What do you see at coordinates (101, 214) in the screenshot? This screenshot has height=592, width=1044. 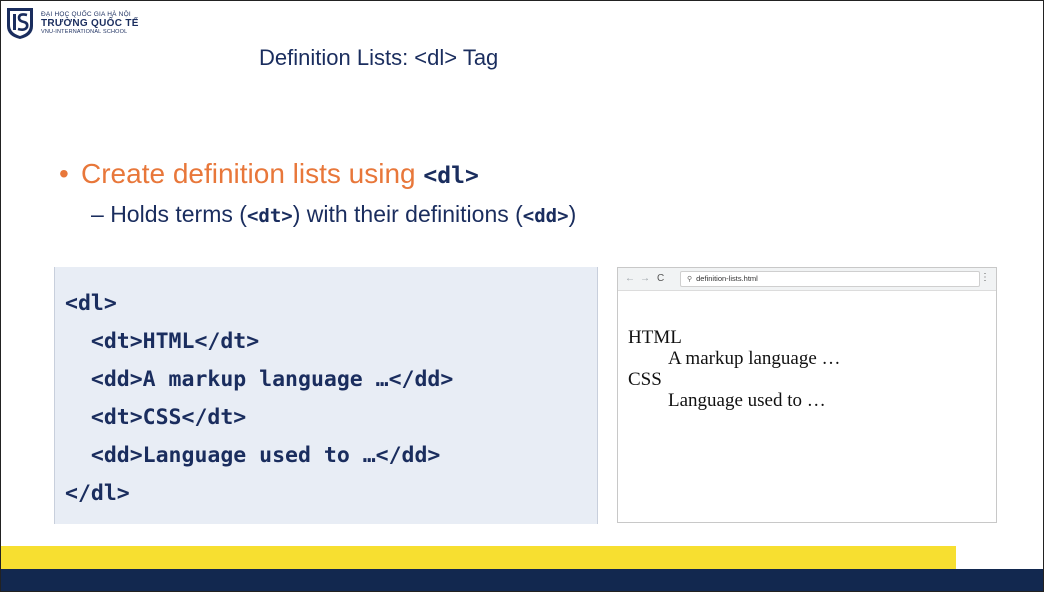 I see `sub-dash: –` at bounding box center [101, 214].